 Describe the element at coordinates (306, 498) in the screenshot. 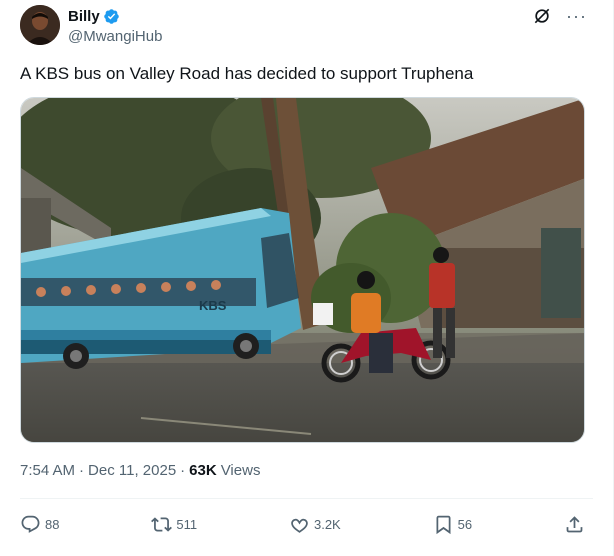

I see `divider` at that location.